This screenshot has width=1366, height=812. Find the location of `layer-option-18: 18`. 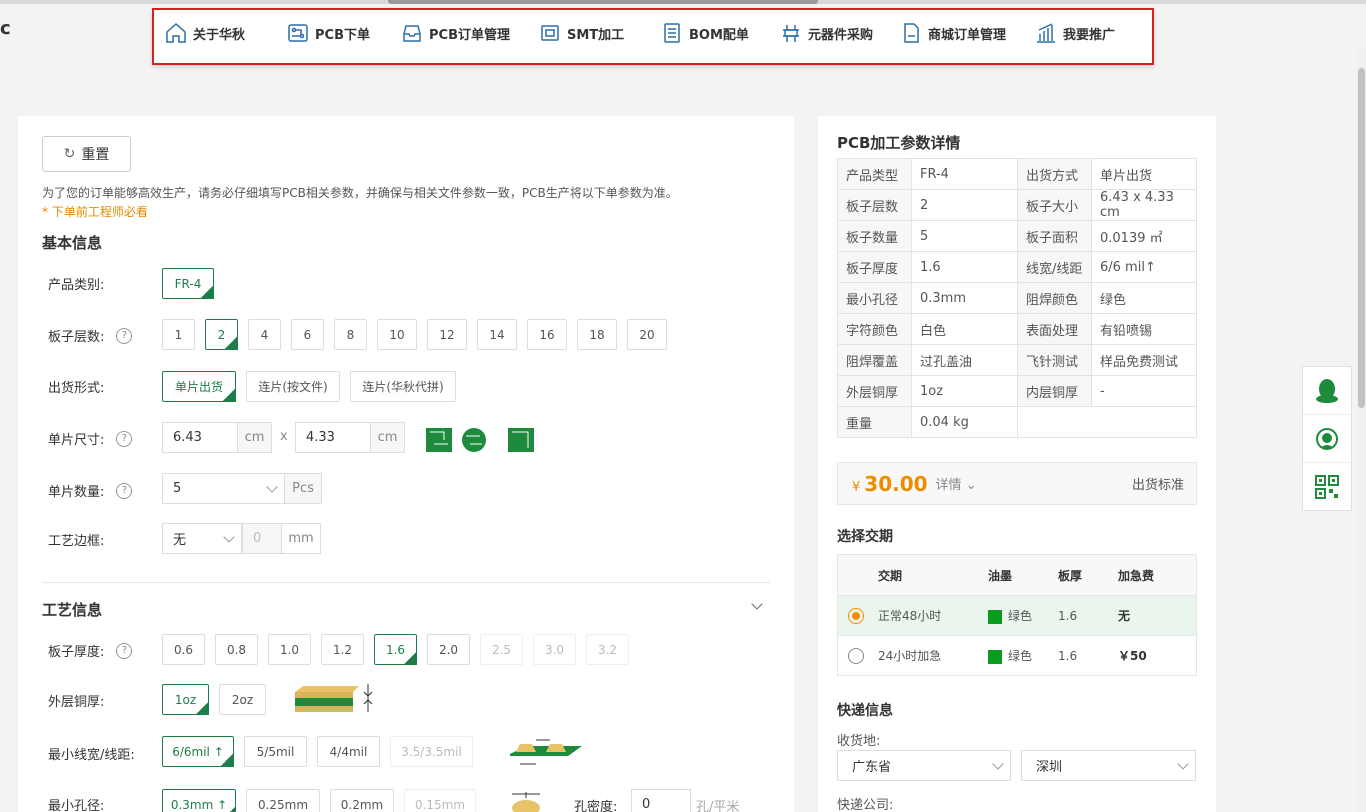

layer-option-18: 18 is located at coordinates (597, 334).